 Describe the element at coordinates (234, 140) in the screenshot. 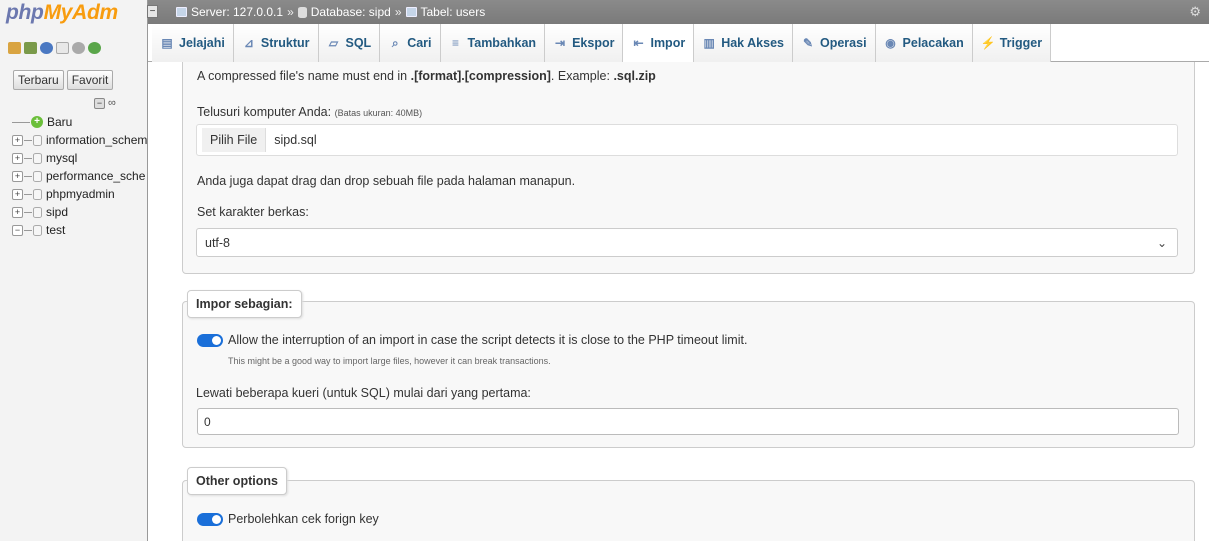

I see `choose-file-button: Pilih File` at that location.